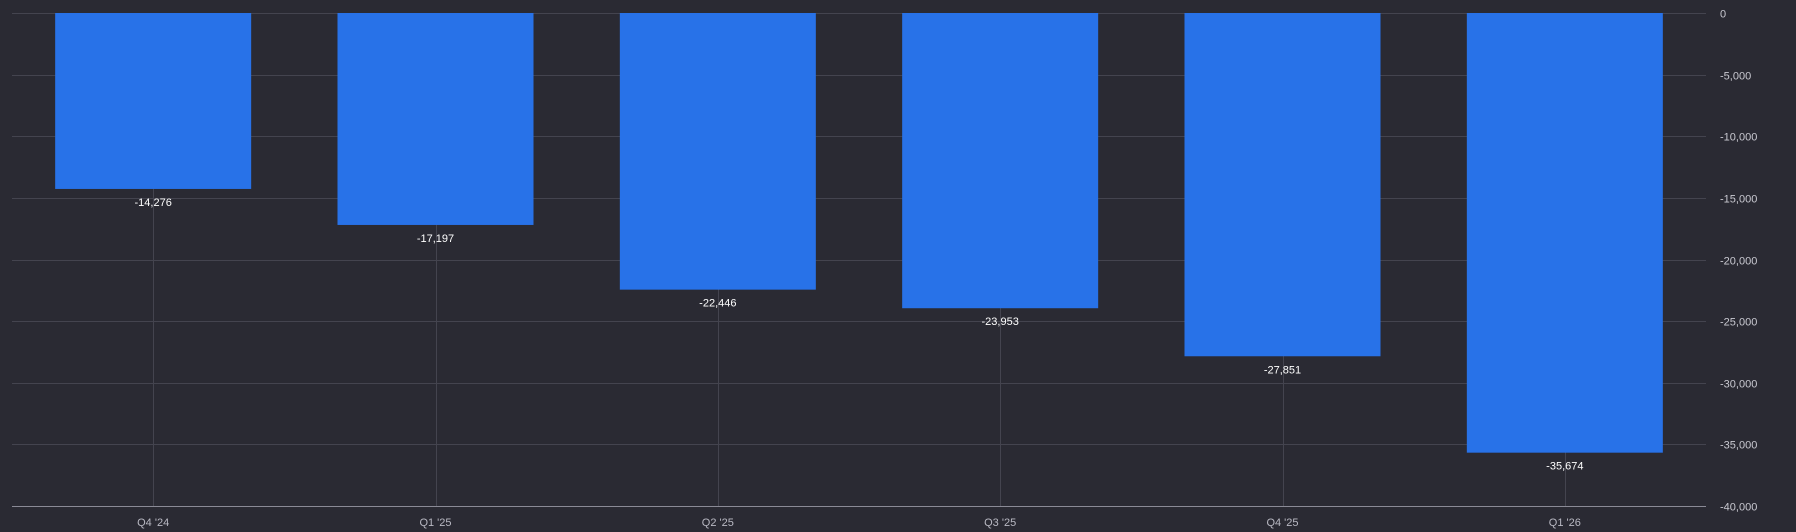 The width and height of the screenshot is (1796, 532). I want to click on y-tick-label: -5,000, so click(1735, 77).